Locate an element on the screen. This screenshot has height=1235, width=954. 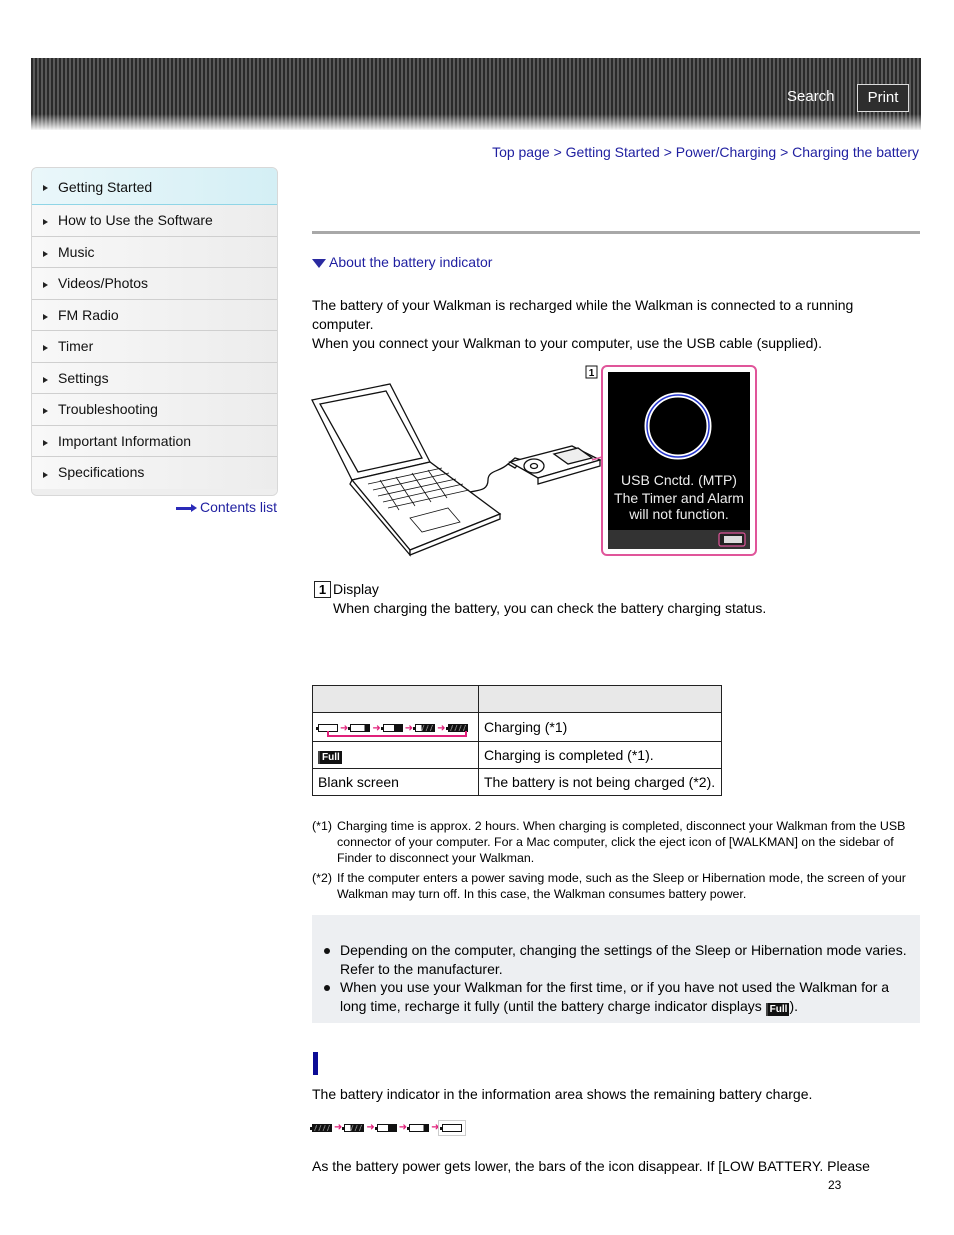
sidebar-item-software: How to Use the Software is located at coordinates (154, 221).